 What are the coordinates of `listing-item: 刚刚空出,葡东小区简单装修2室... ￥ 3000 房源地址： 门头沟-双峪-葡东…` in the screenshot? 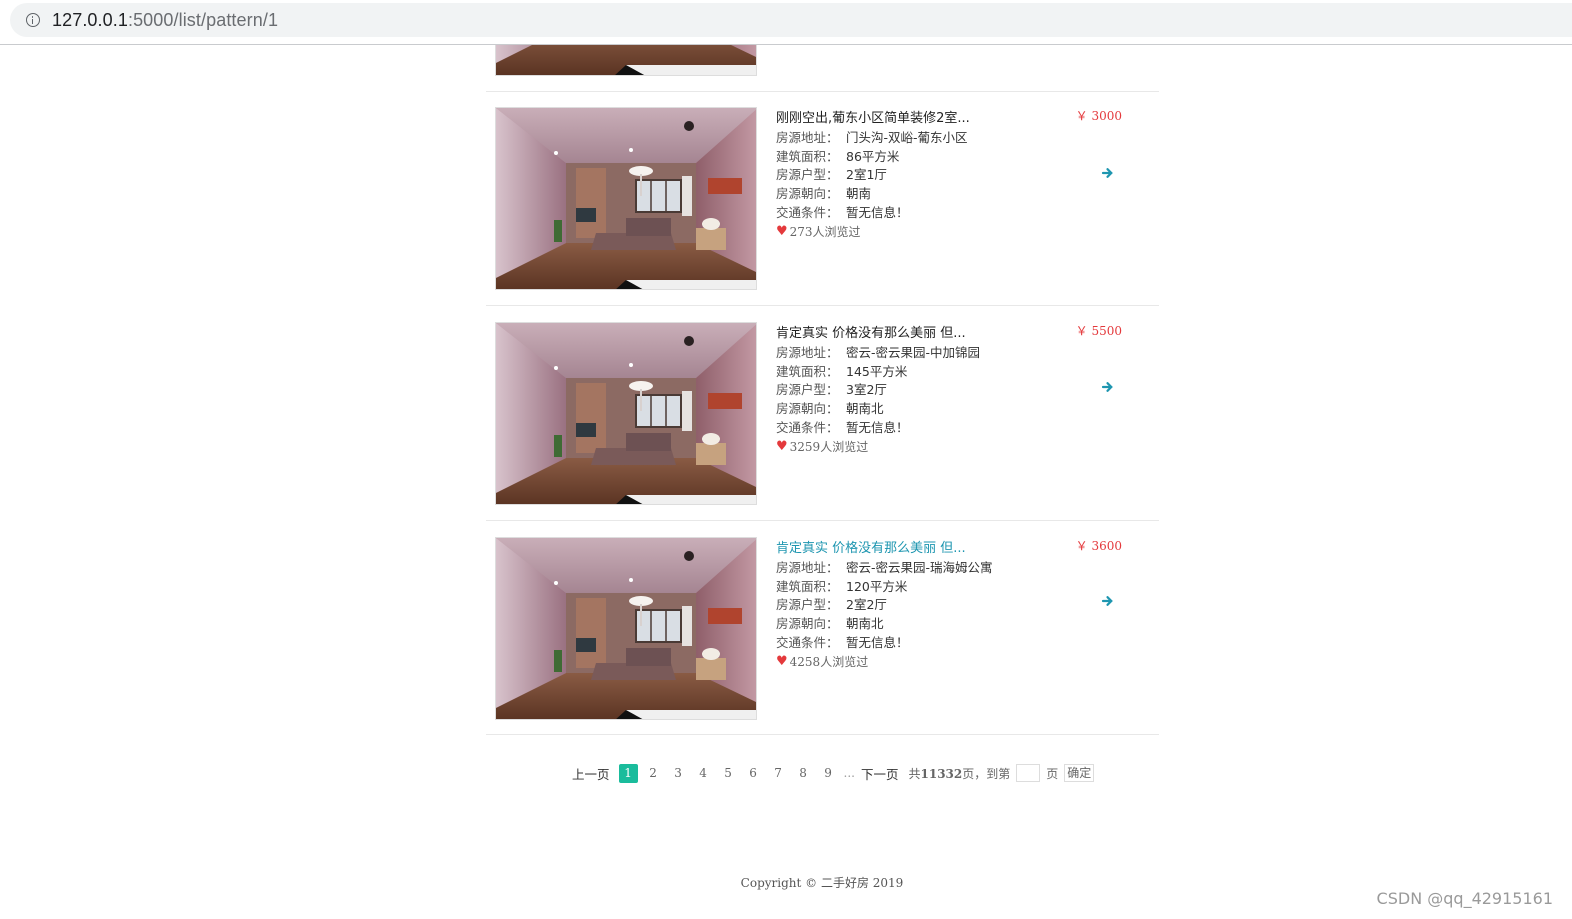 It's located at (822, 199).